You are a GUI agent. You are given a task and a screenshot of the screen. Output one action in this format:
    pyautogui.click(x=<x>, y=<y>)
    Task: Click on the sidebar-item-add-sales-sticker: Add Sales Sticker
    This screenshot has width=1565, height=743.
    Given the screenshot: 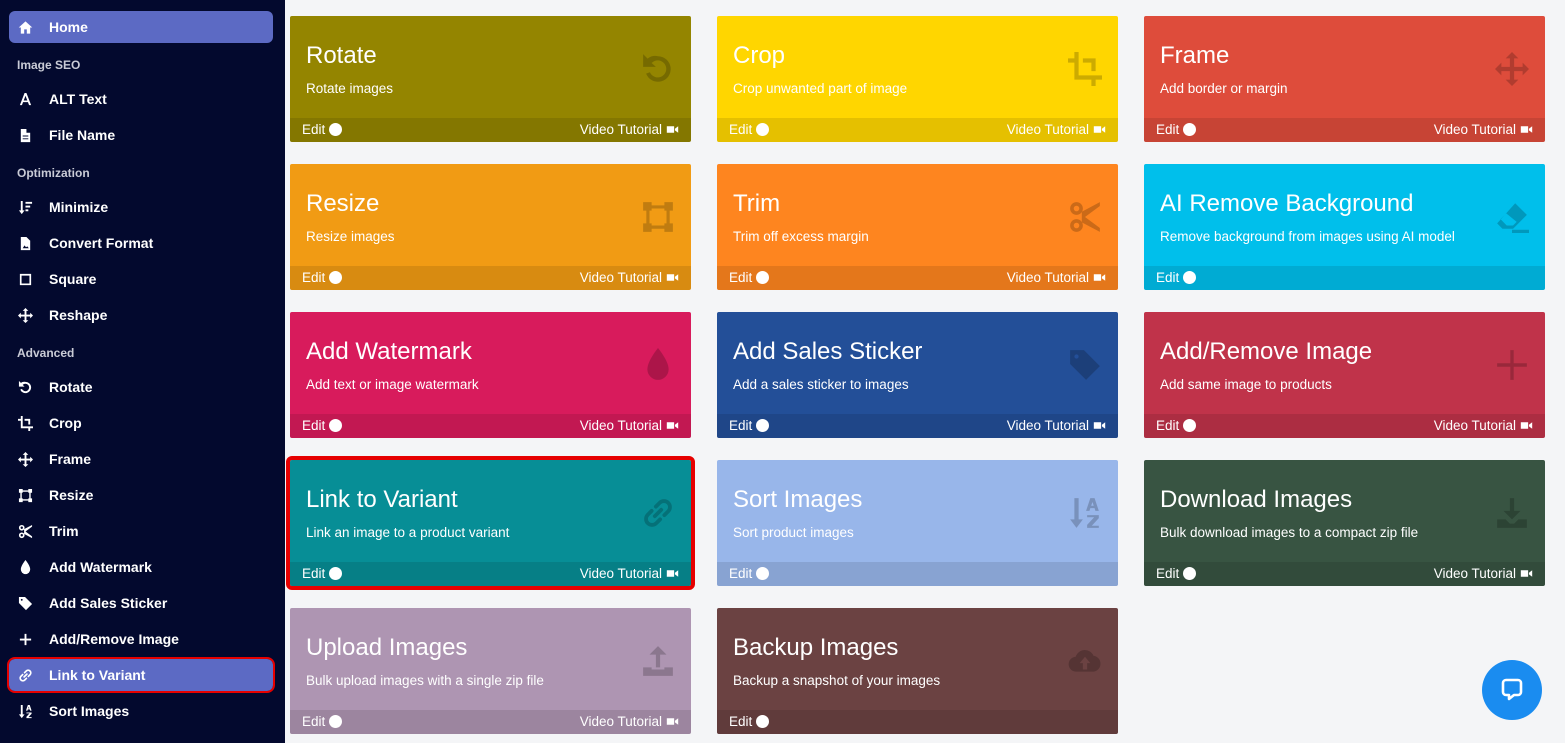 What is the action you would take?
    pyautogui.click(x=141, y=603)
    